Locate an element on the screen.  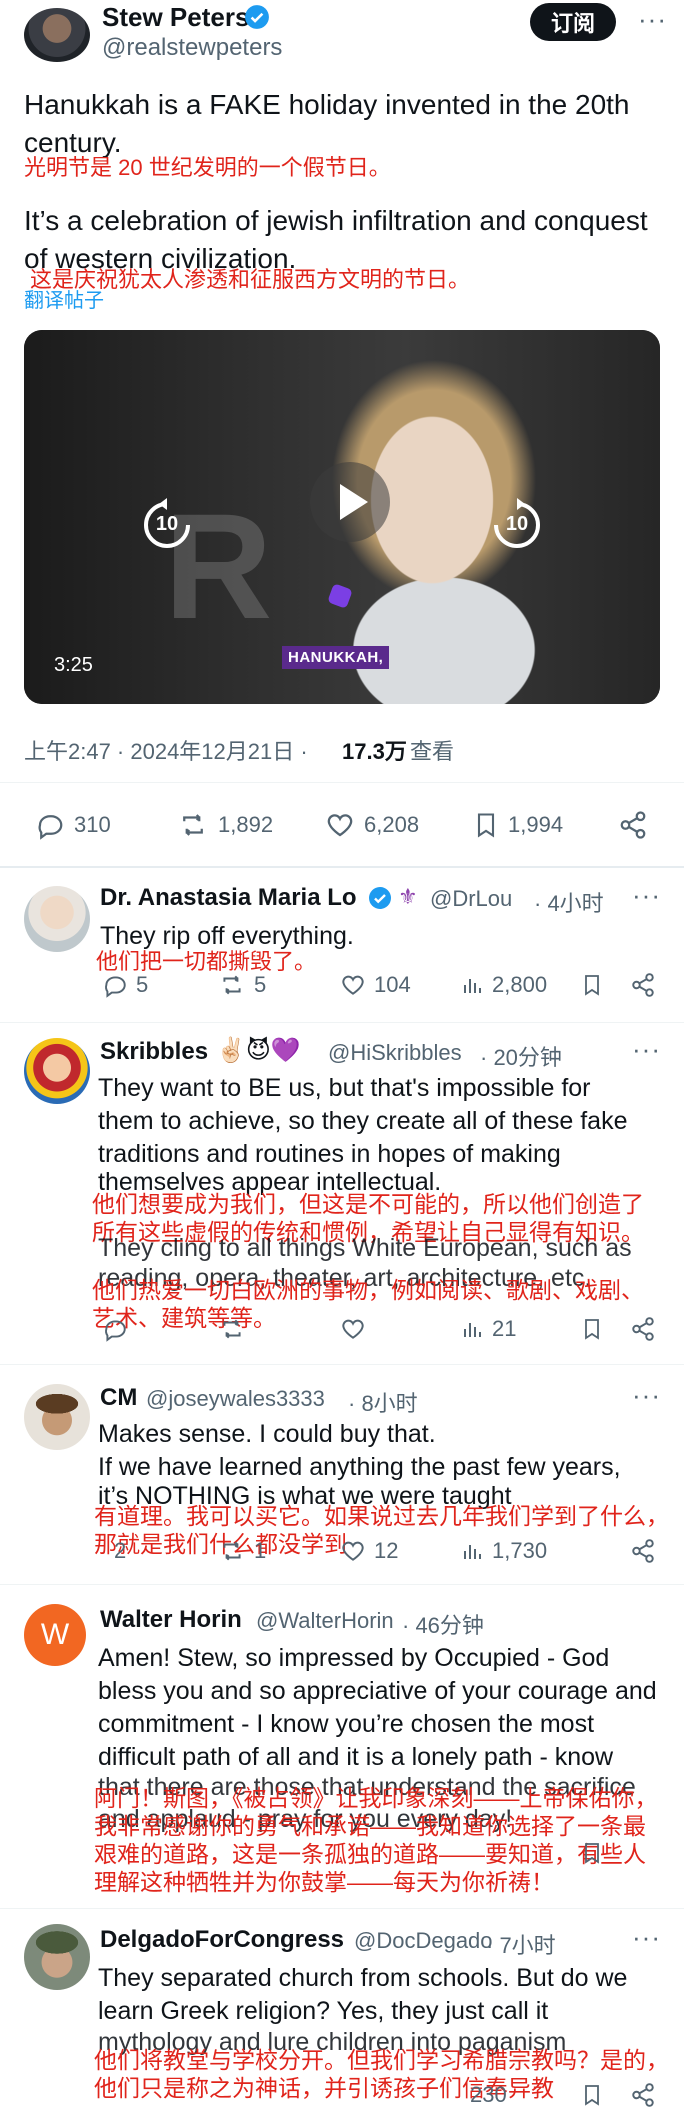
forward-label: 10 is located at coordinates (517, 524).